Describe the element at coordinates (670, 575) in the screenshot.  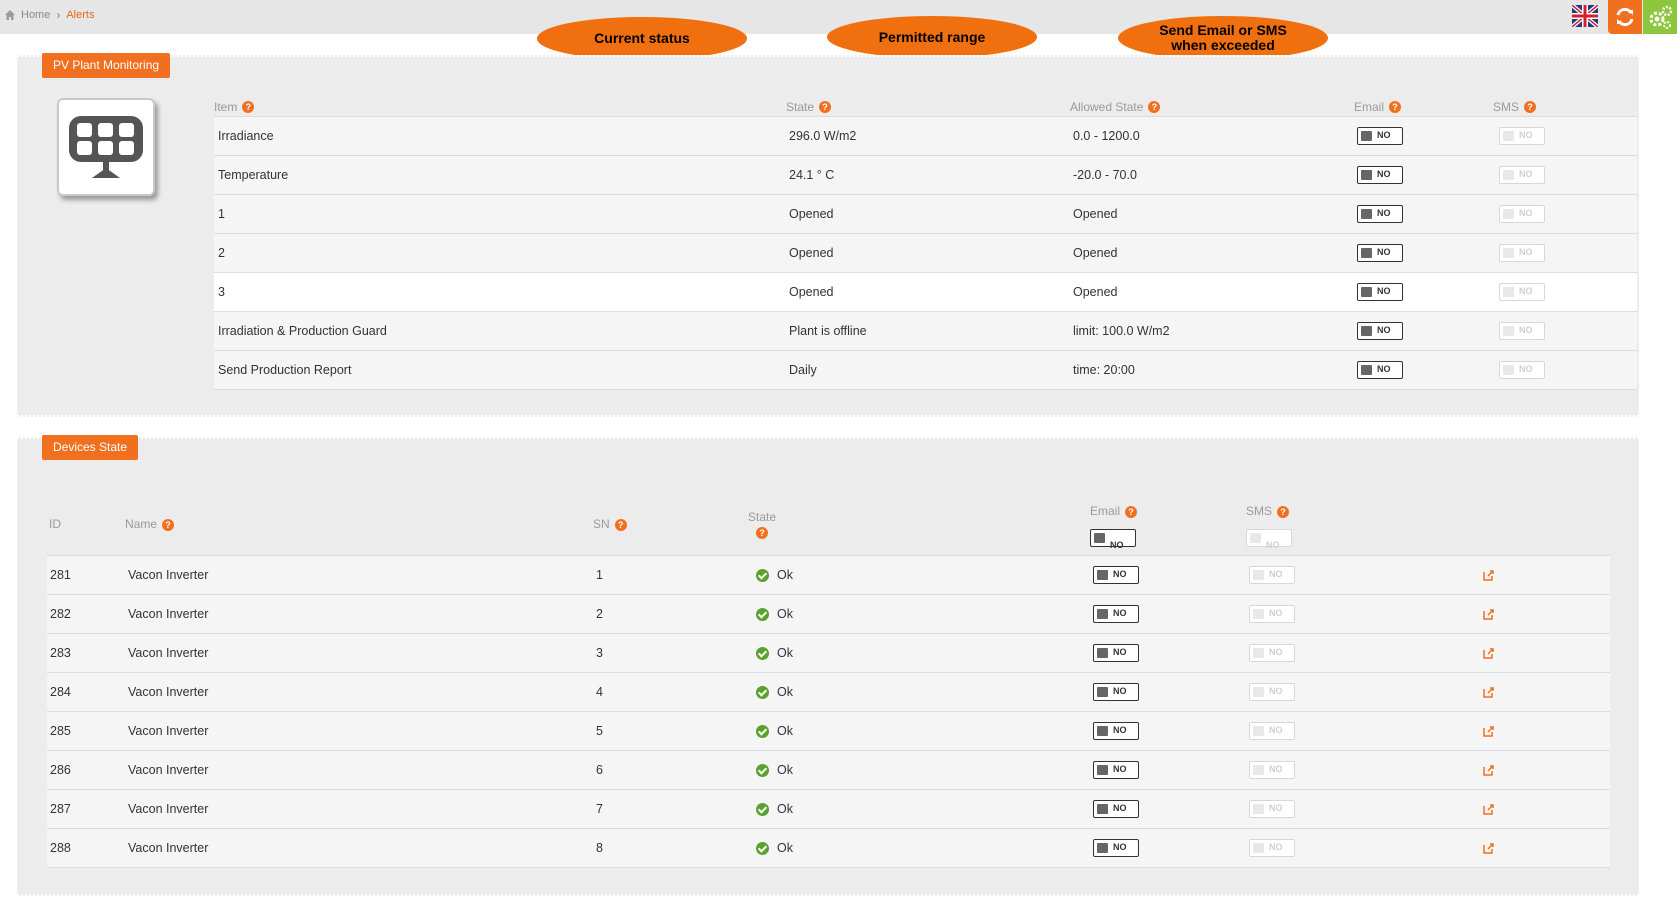
I see `sn-cell: 1` at that location.